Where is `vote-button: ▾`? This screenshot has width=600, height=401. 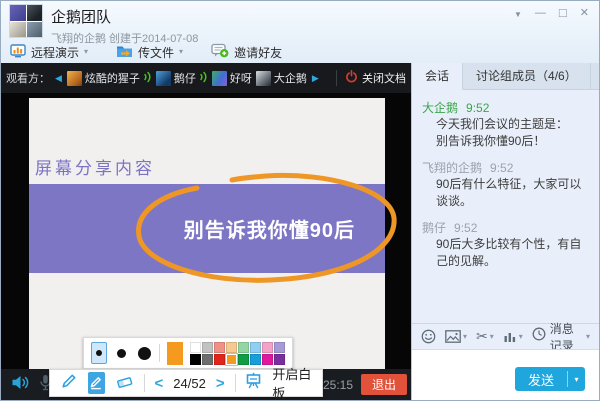 vote-button: ▾ is located at coordinates (513, 337).